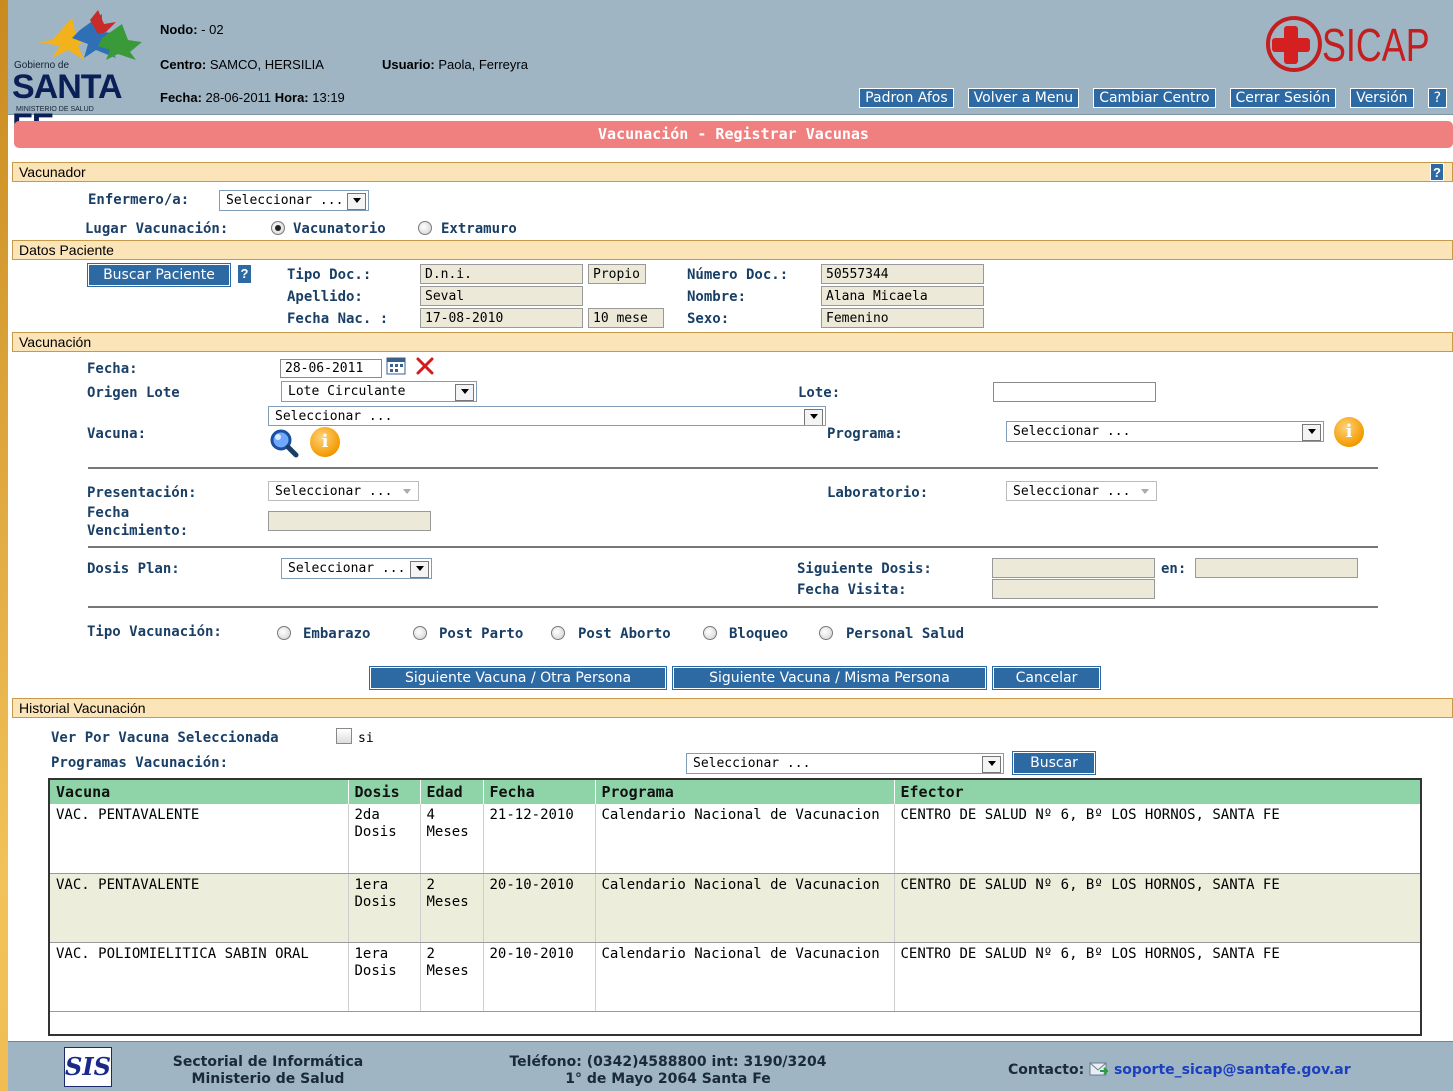 The image size is (1453, 1091). What do you see at coordinates (732, 708) in the screenshot?
I see `section-historial: Historial Vacunación` at bounding box center [732, 708].